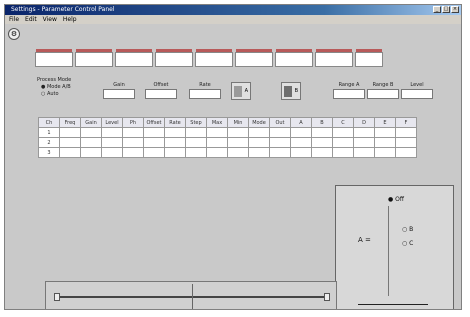  Describe the element at coordinates (241, 91) in the screenshot. I see `mini-control-a: A` at that location.